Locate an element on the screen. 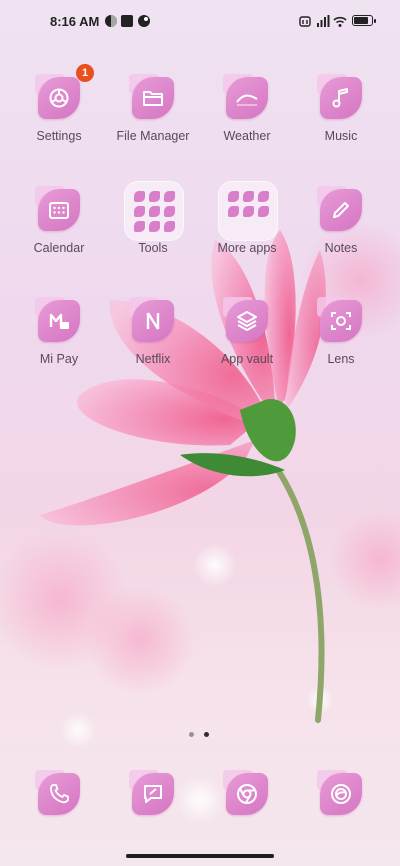 The height and width of the screenshot is (866, 400). app-music: Music is located at coordinates (341, 108).